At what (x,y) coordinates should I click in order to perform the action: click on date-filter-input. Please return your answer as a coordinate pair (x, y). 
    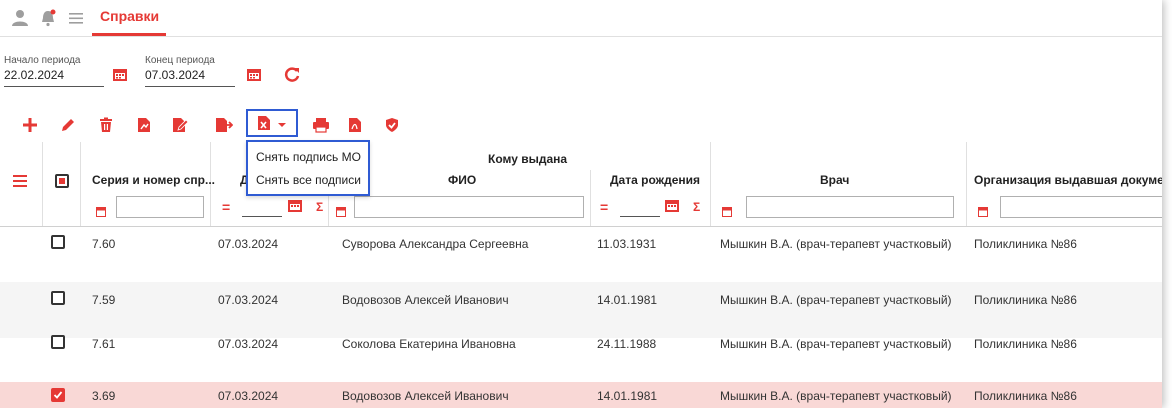
    Looking at the image, I should click on (262, 216).